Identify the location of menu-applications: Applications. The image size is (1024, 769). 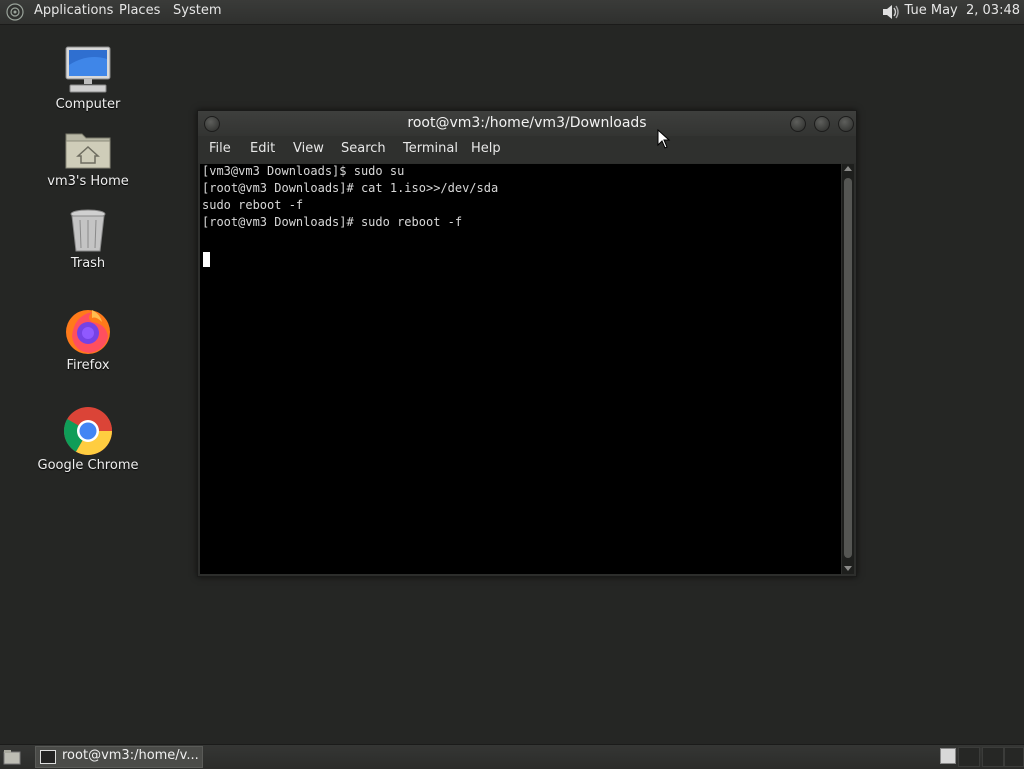
(73, 10).